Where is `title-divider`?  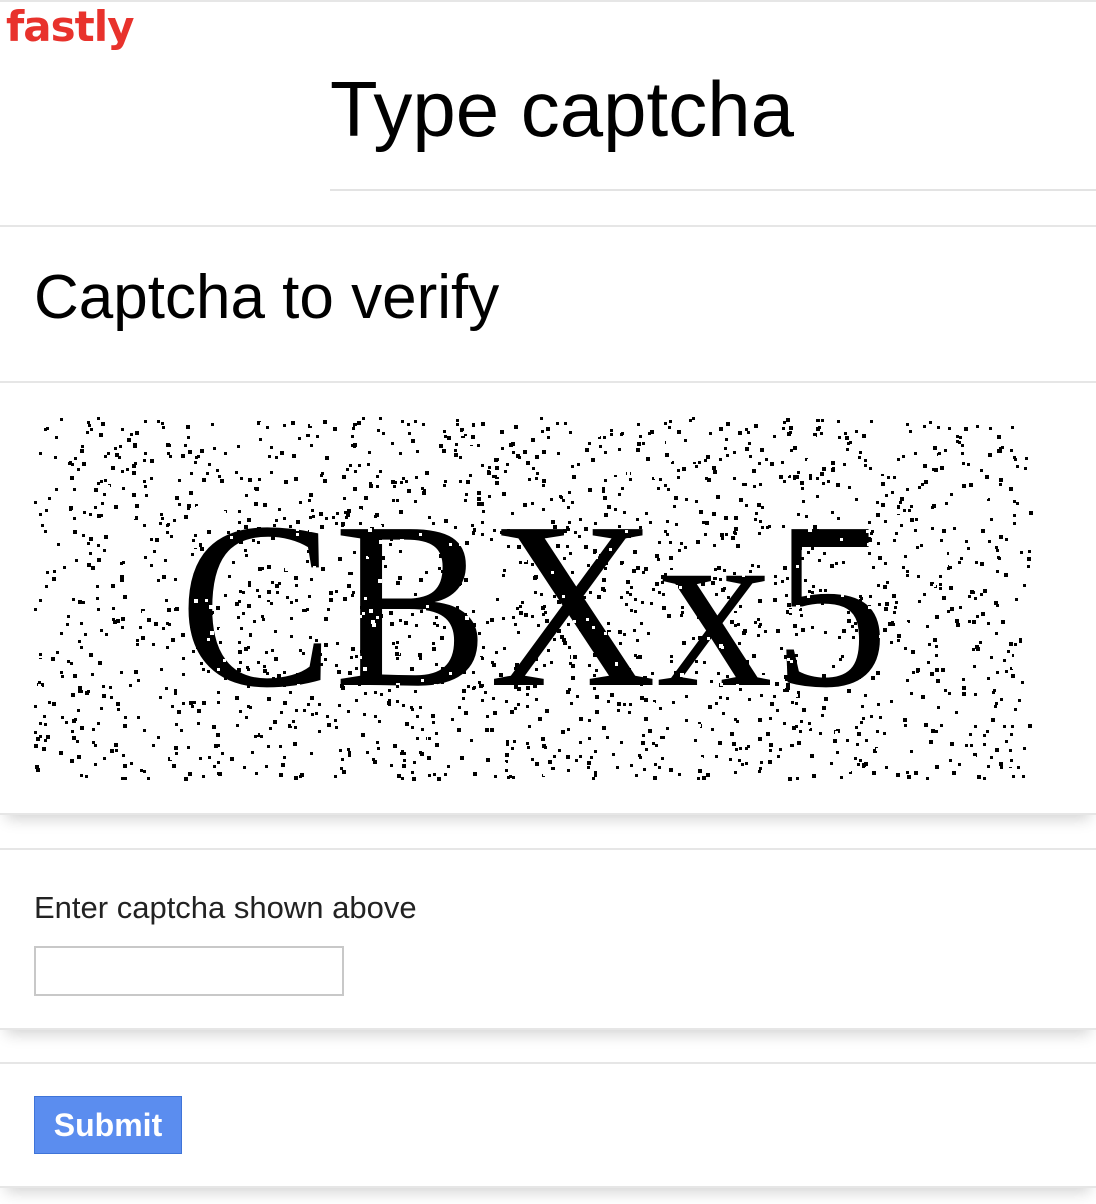
title-divider is located at coordinates (713, 190).